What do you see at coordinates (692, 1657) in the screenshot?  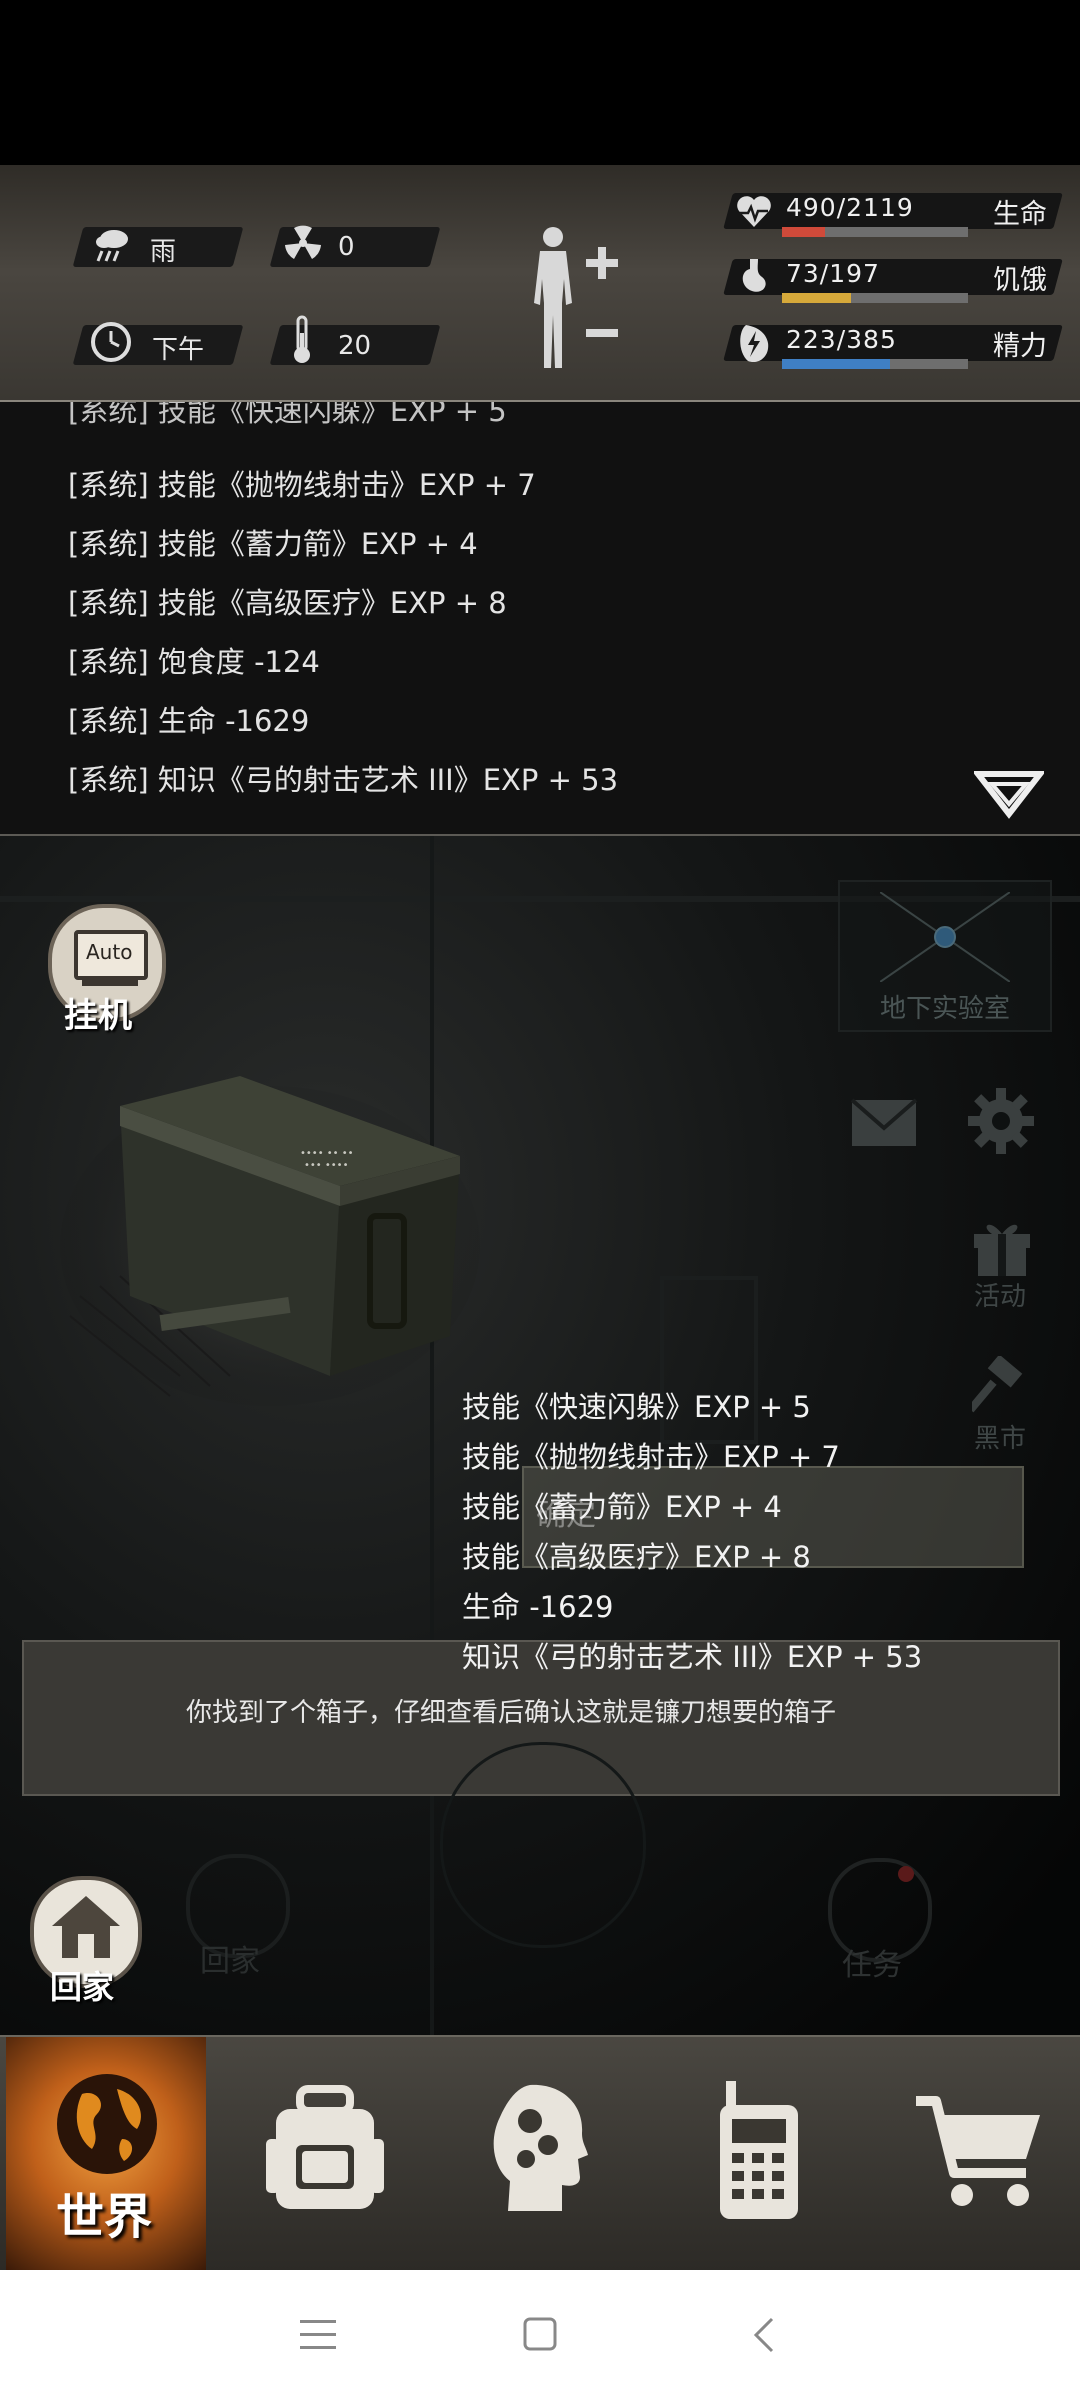 I see `float-line: 知识《弓的射击艺术 III》EXP + 53` at bounding box center [692, 1657].